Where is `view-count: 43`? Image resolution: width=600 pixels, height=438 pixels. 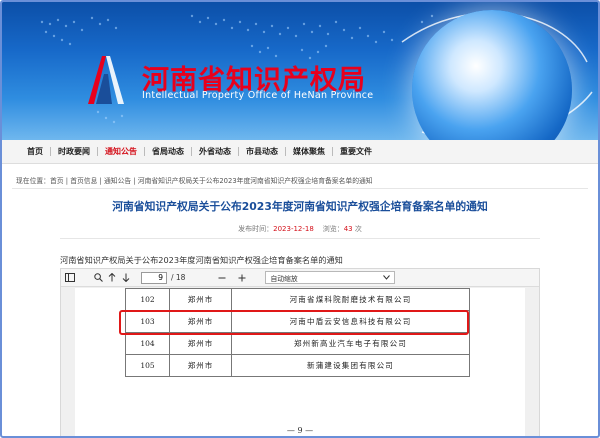
view-count: 43 is located at coordinates (348, 229).